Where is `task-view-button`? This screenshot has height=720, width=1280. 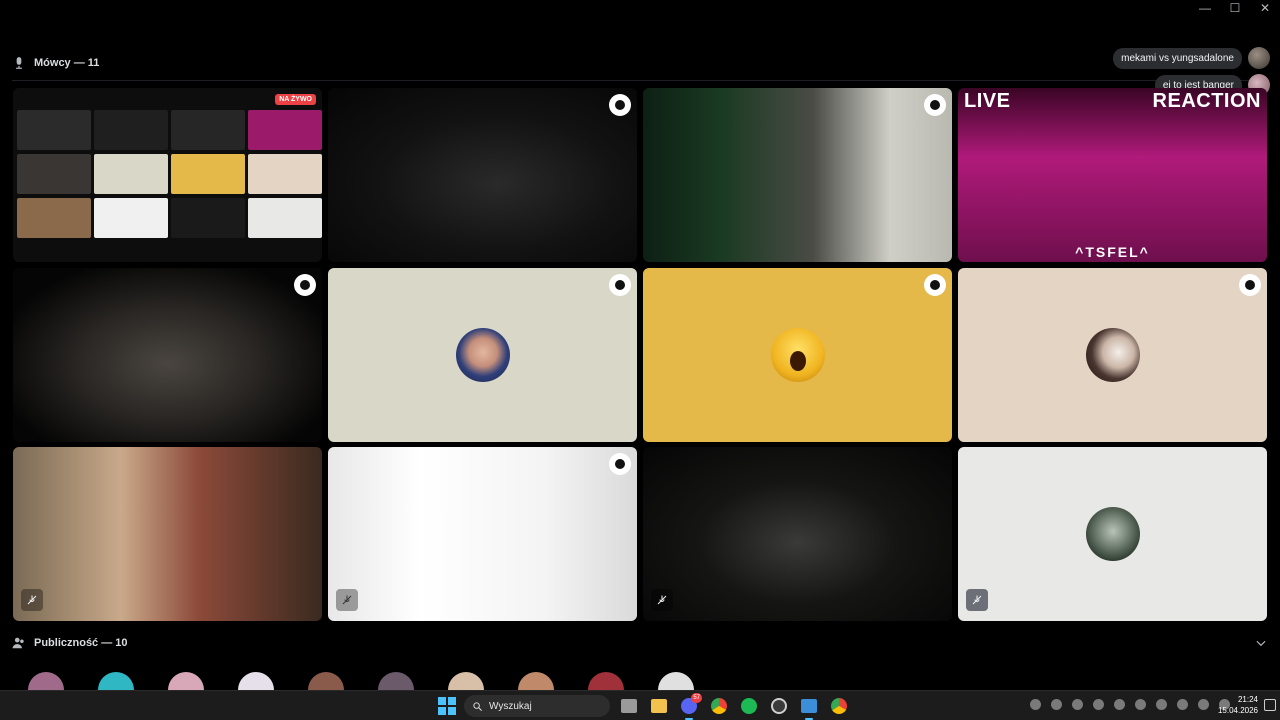 task-view-button is located at coordinates (629, 706).